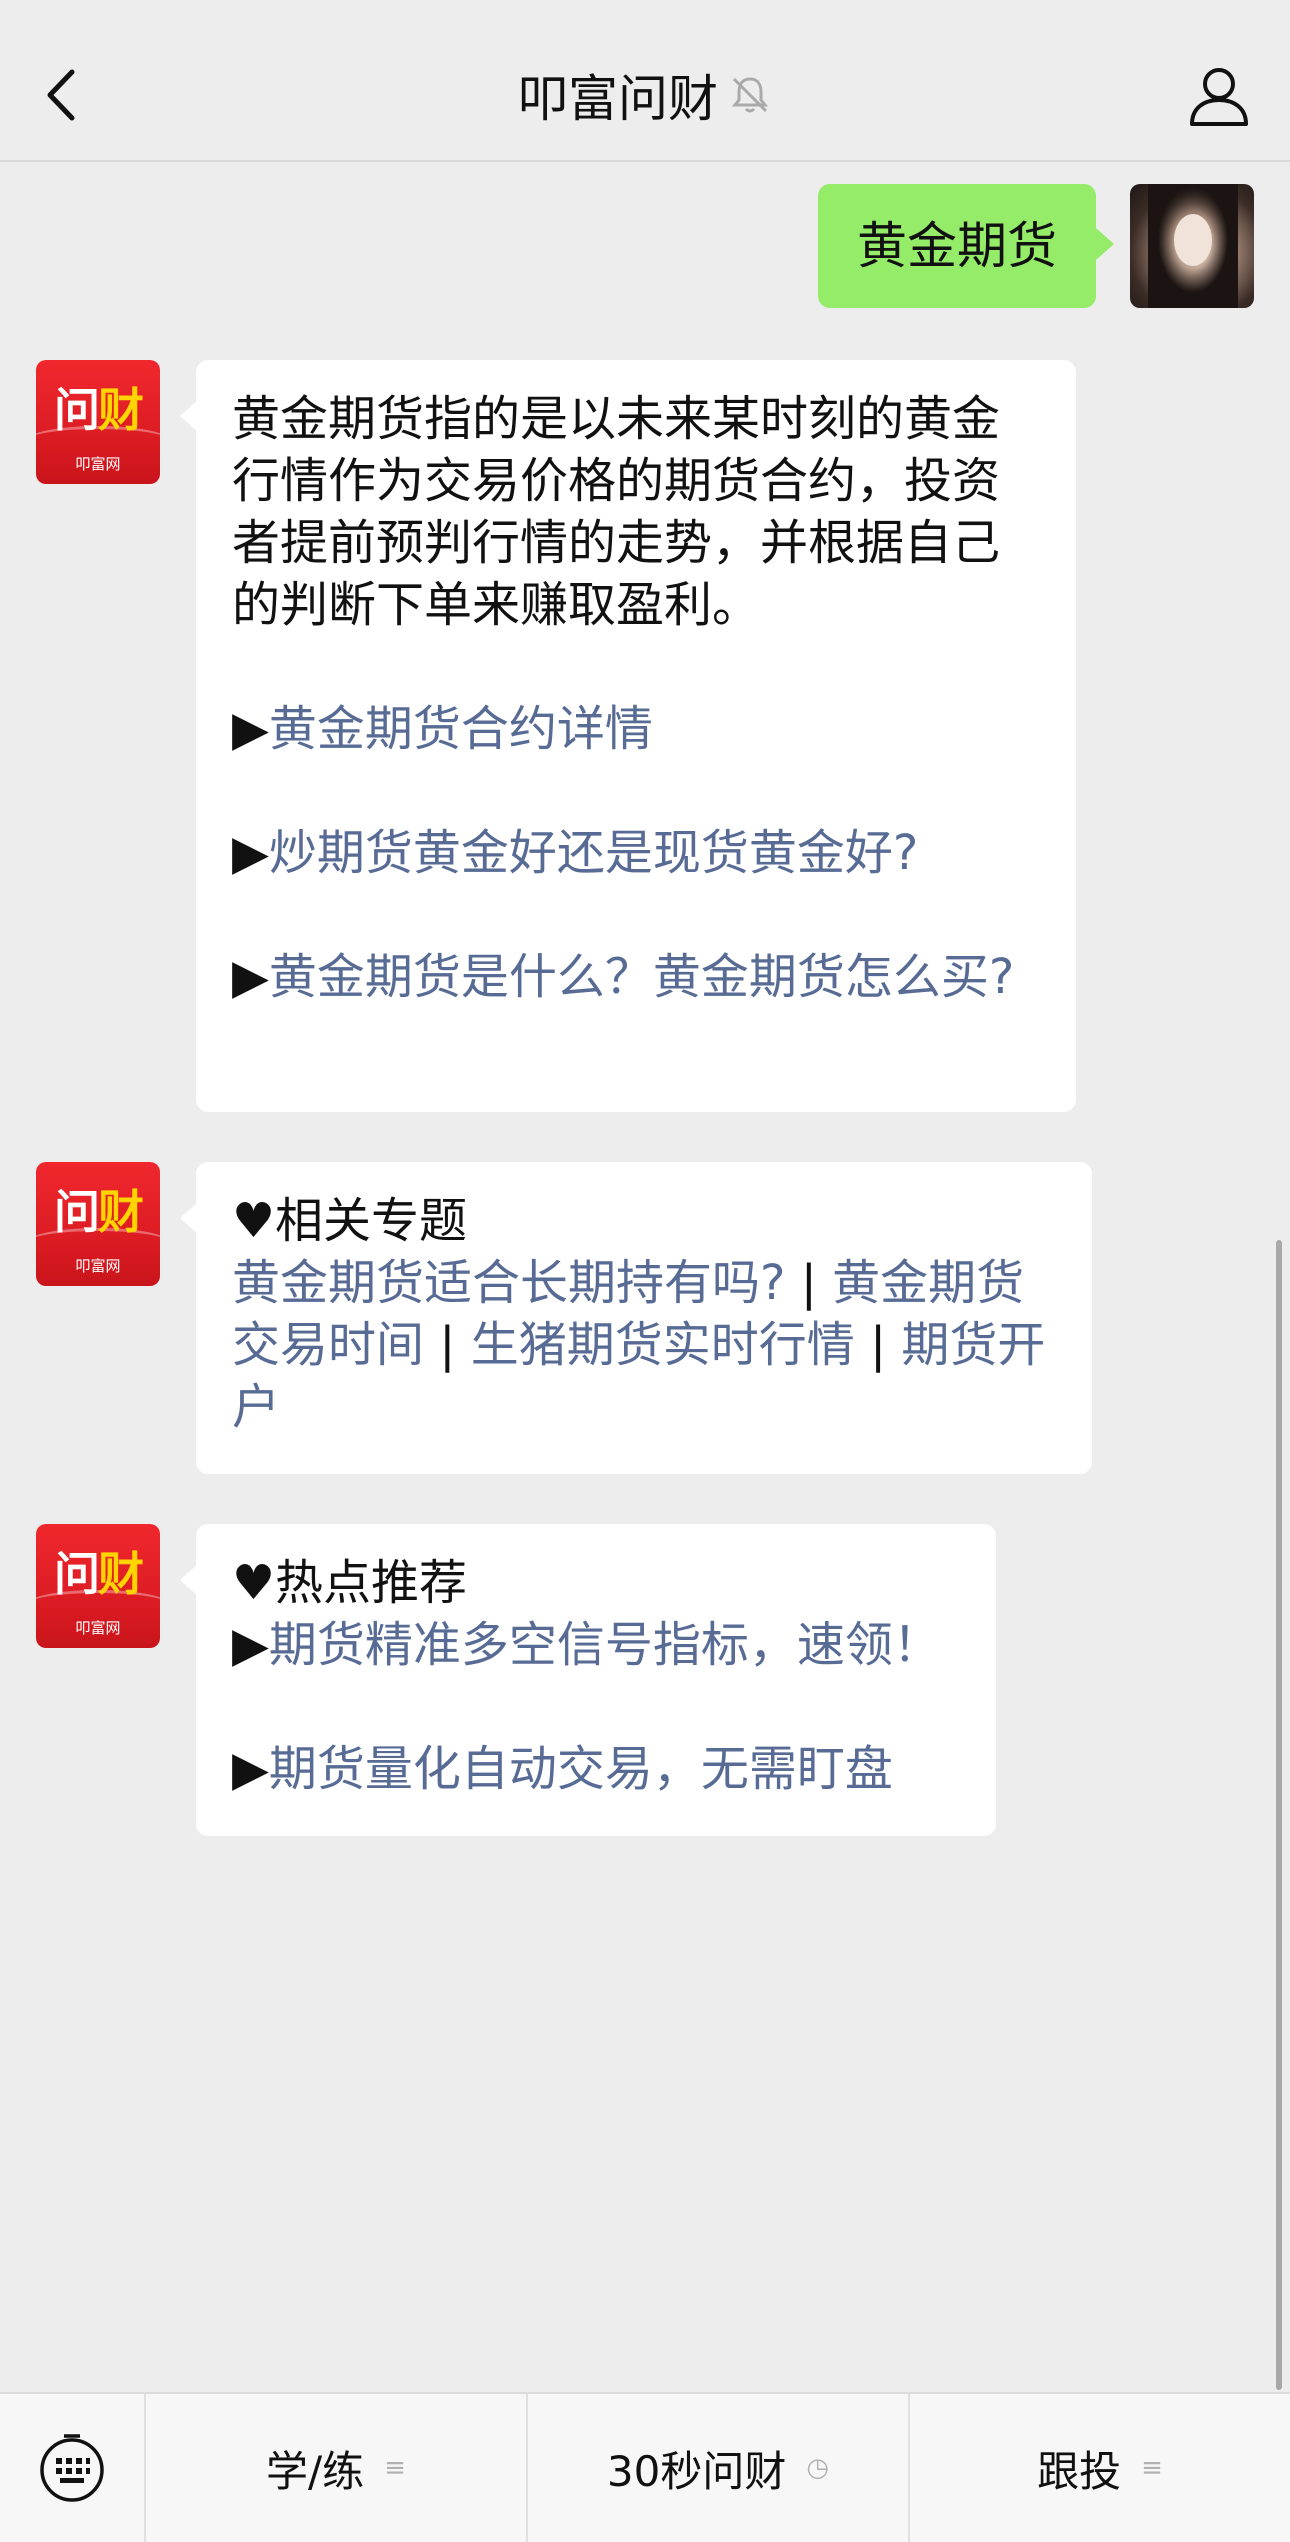 The height and width of the screenshot is (2542, 1290). I want to click on bell-muted-icon, so click(750, 95).